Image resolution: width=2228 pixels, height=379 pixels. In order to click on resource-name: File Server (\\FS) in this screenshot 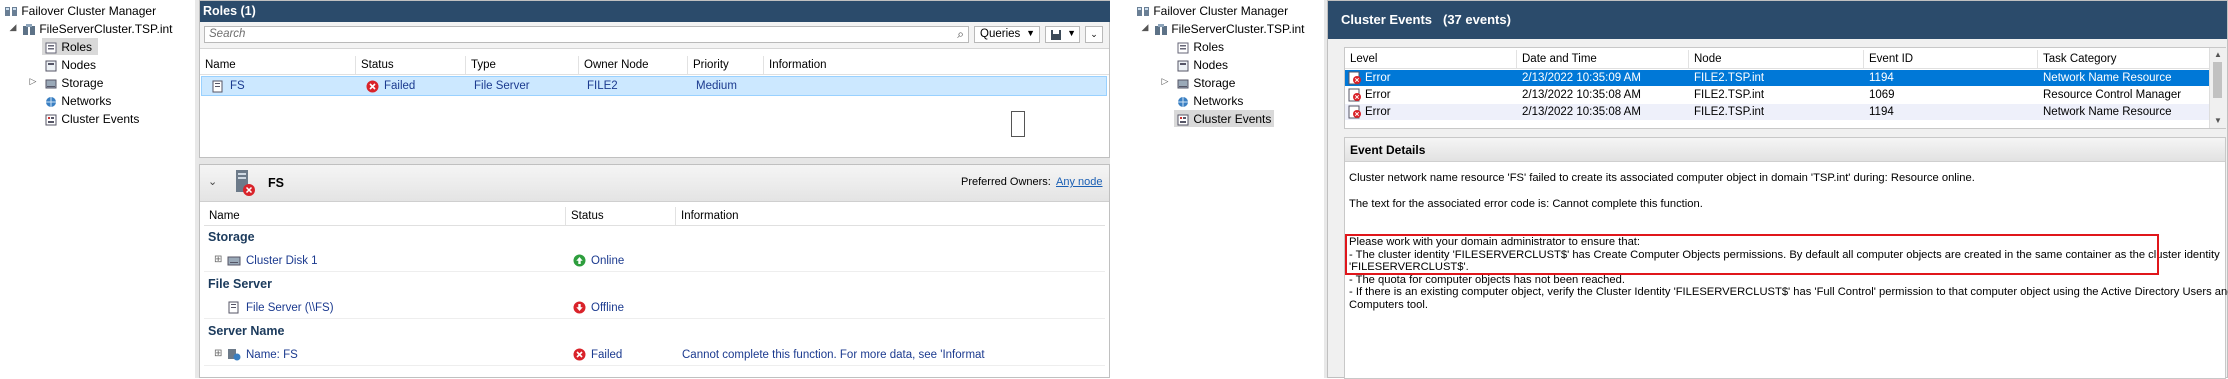, I will do `click(290, 308)`.